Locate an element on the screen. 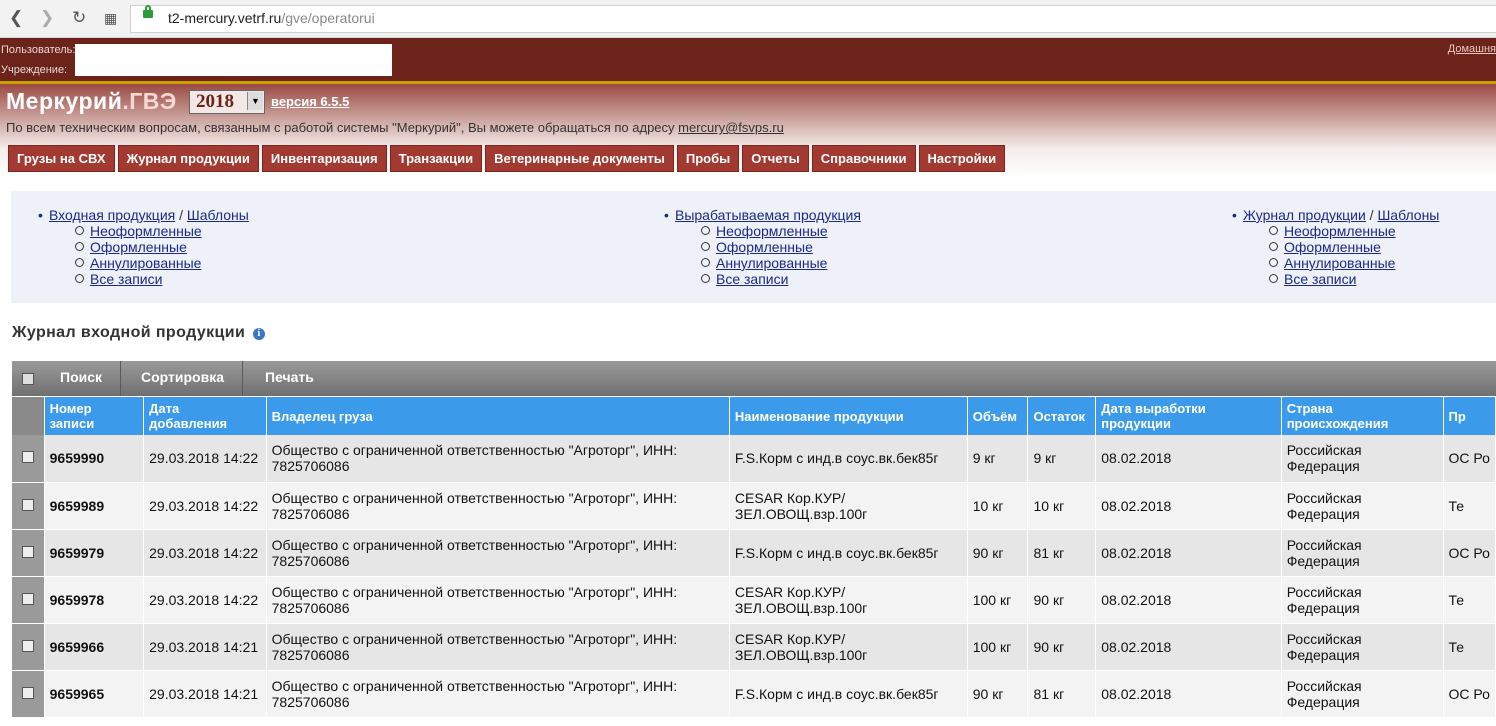 This screenshot has height=726, width=1496. cell-record-number: 9659979 is located at coordinates (94, 553).